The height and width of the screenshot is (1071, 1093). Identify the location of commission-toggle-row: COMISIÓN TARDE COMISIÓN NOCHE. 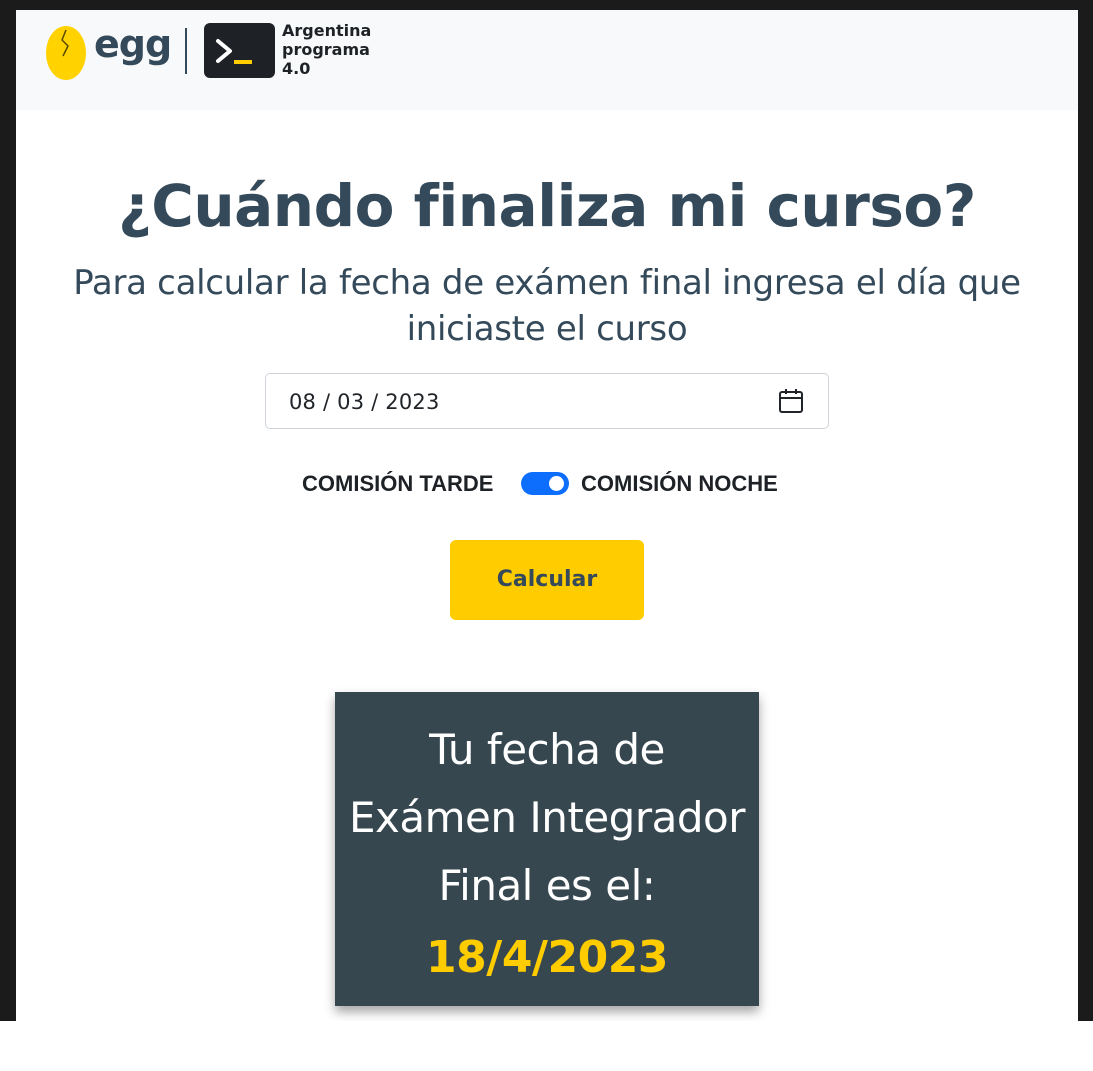
(547, 484).